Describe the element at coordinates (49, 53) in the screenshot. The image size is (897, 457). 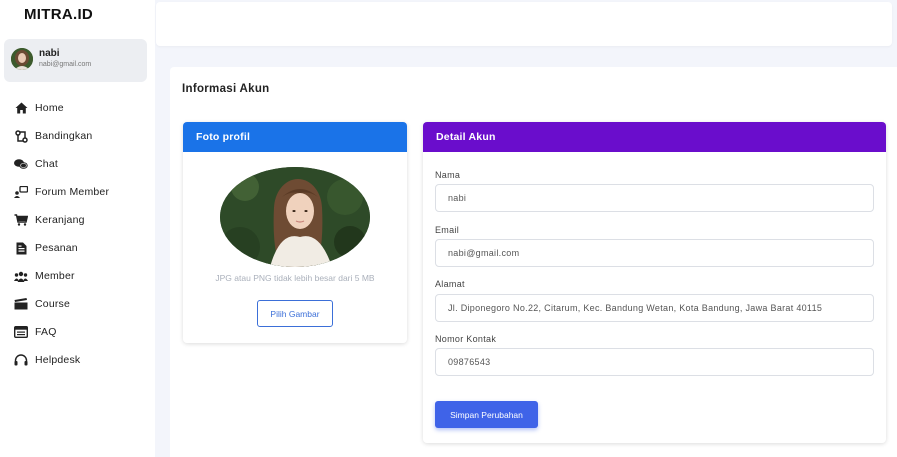
I see `user-name: nabi` at that location.